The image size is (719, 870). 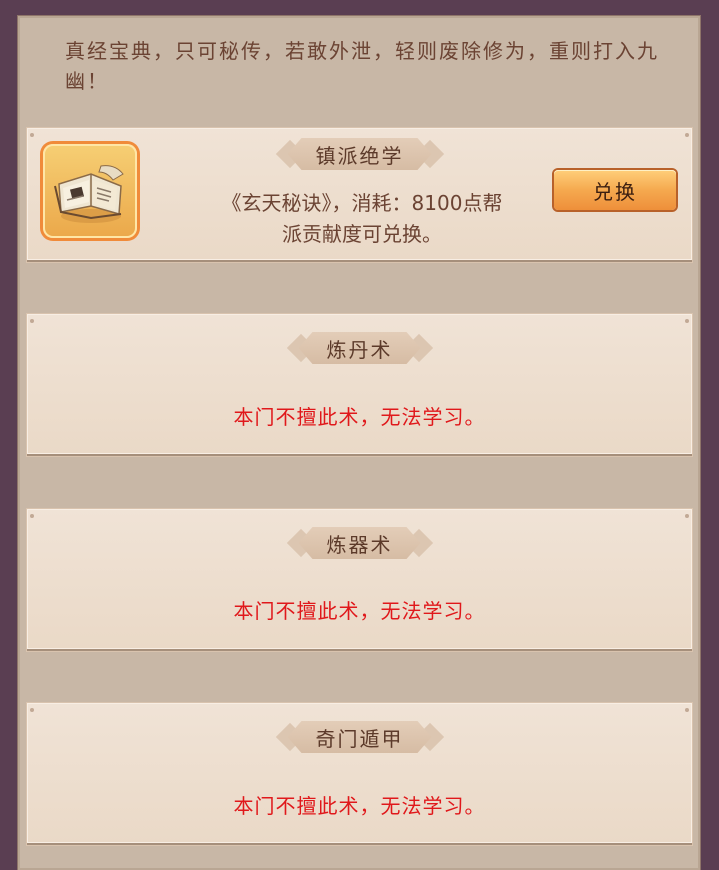 I want to click on featured-description: 《玄天秘诀》，消耗：8100点帮 派贡献度可兑换。, so click(x=362, y=219).